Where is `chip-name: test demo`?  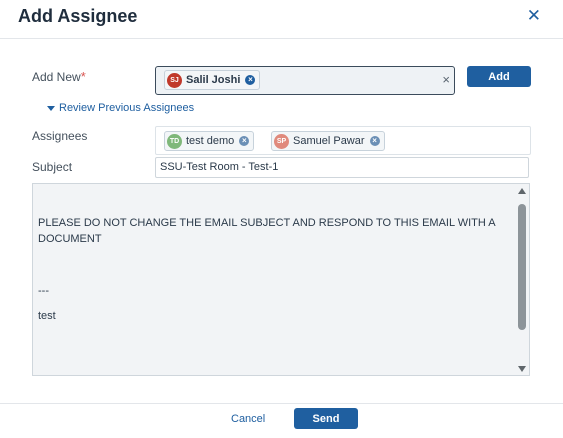
chip-name: test demo is located at coordinates (210, 141).